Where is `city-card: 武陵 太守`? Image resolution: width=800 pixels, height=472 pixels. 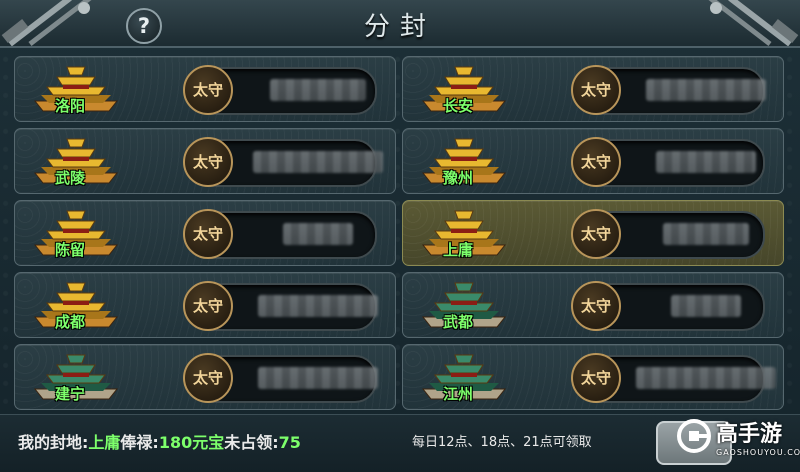
city-card: 武陵 太守 is located at coordinates (205, 161).